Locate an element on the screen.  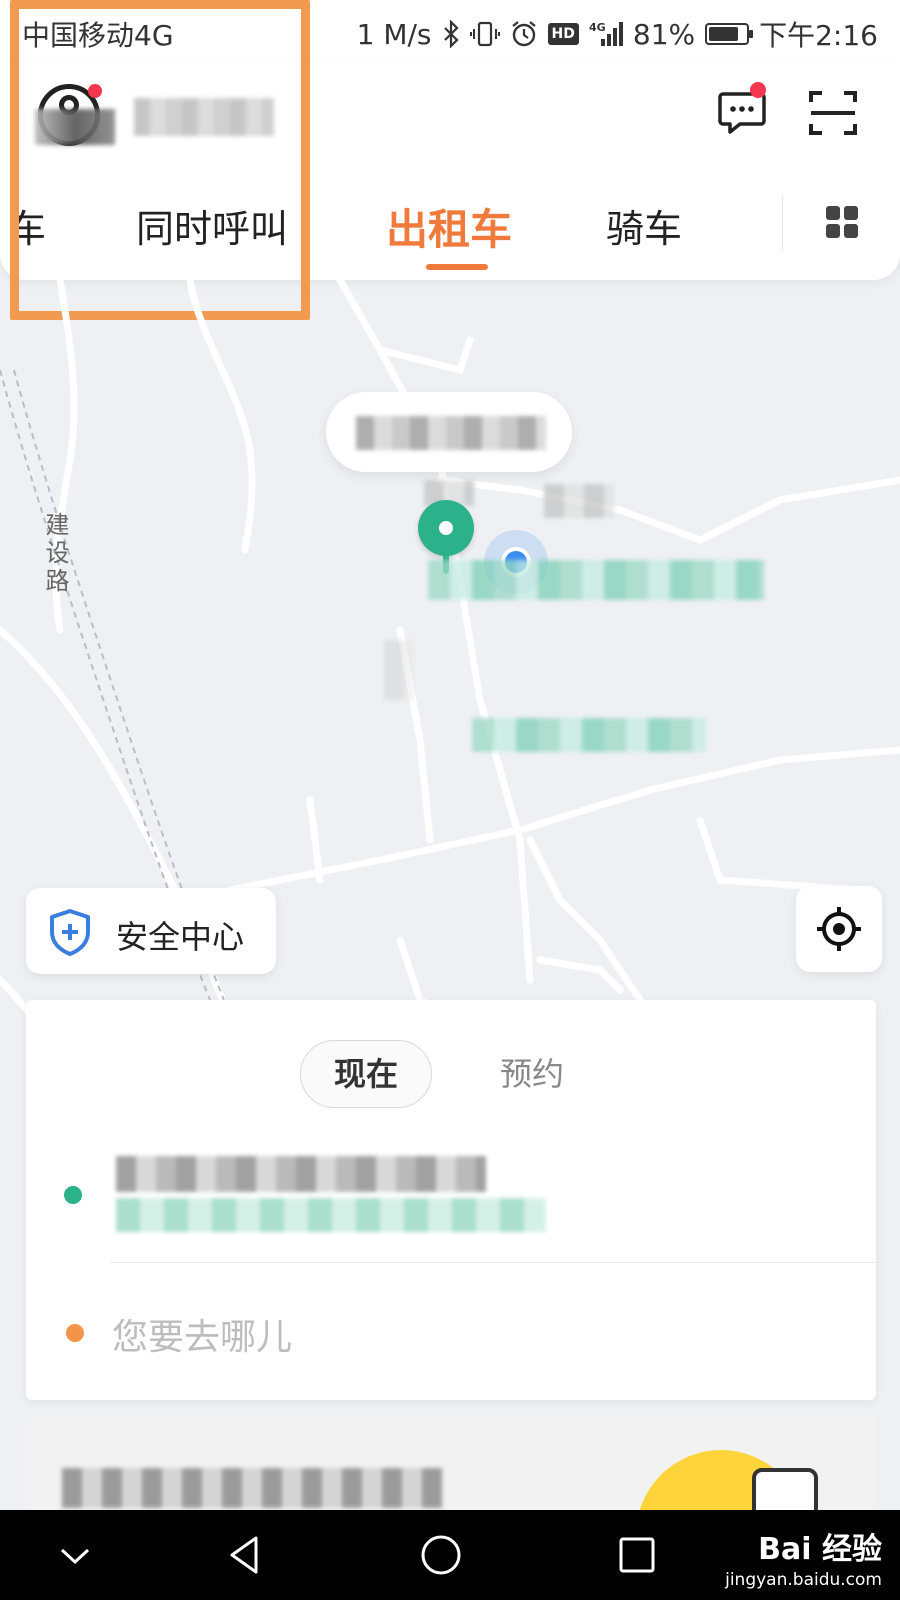
battery-icon is located at coordinates (729, 34).